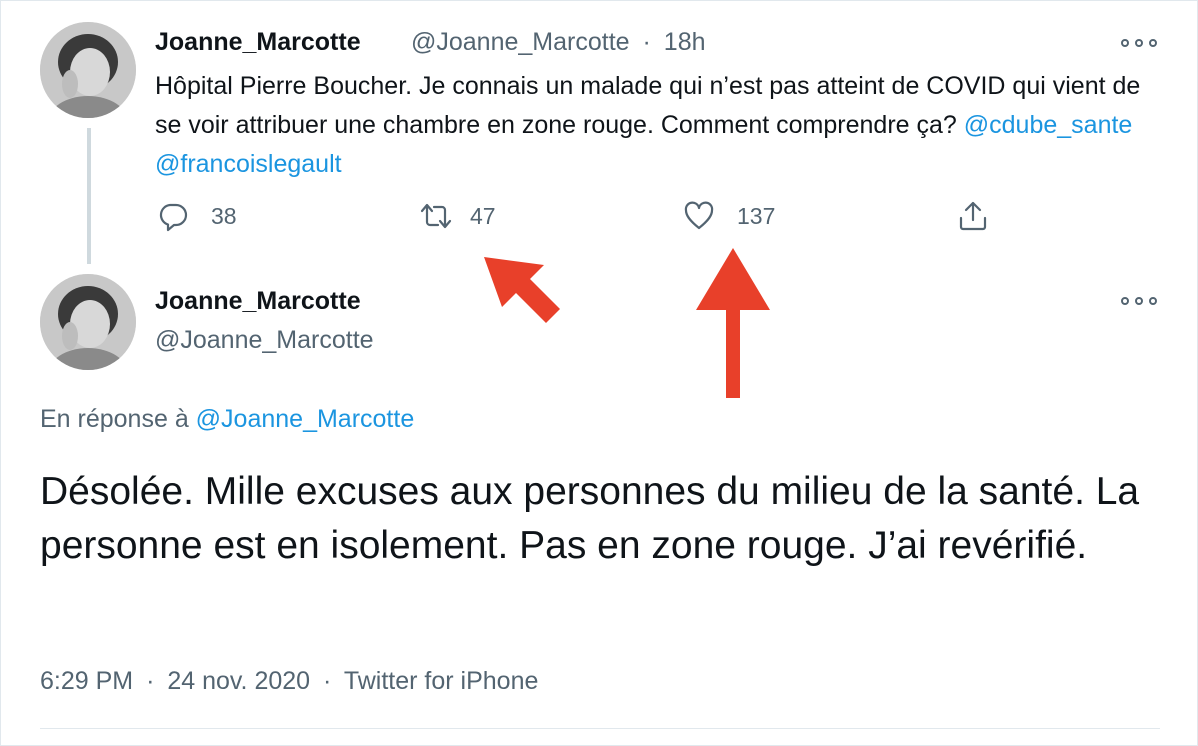 The image size is (1198, 746). What do you see at coordinates (756, 215) in the screenshot?
I see `like-count: 137` at bounding box center [756, 215].